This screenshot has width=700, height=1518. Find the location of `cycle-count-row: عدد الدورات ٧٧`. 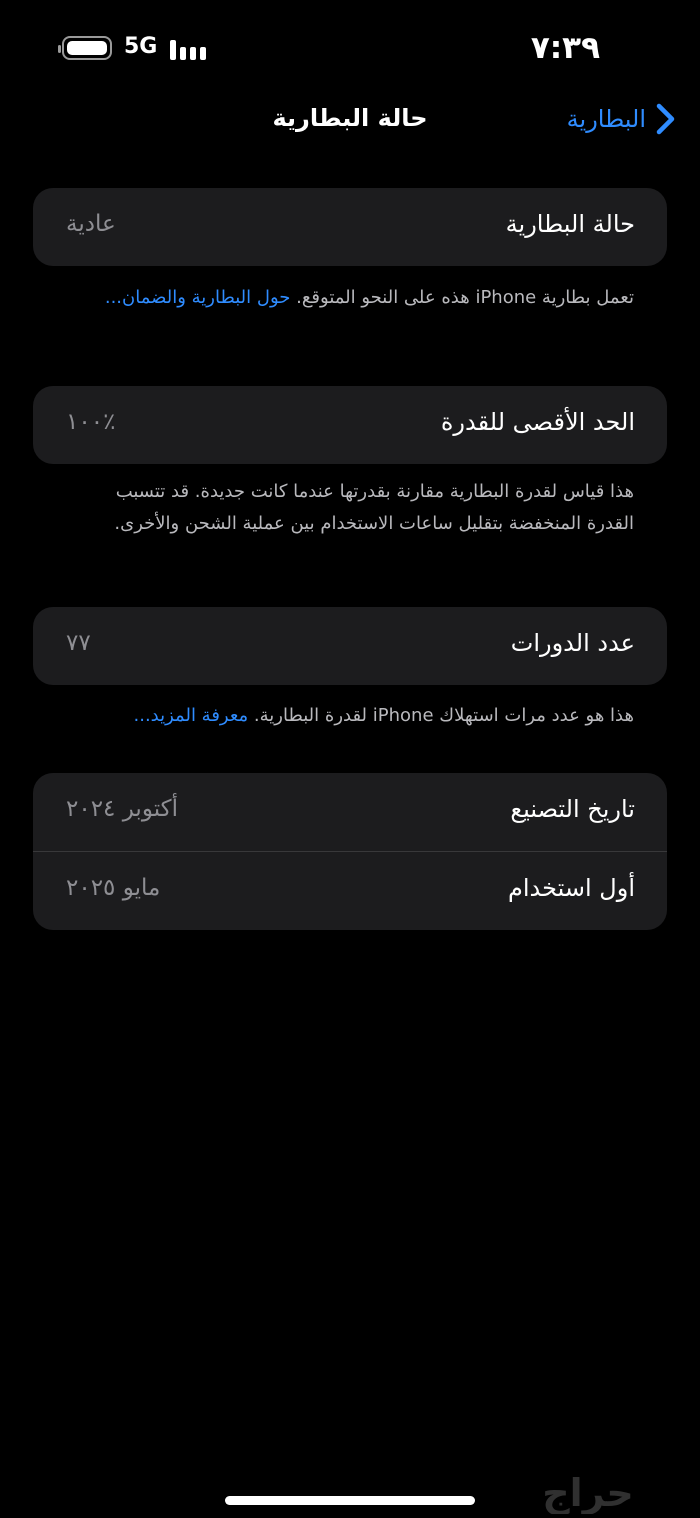

cycle-count-row: عدد الدورات ٧٧ is located at coordinates (350, 646).